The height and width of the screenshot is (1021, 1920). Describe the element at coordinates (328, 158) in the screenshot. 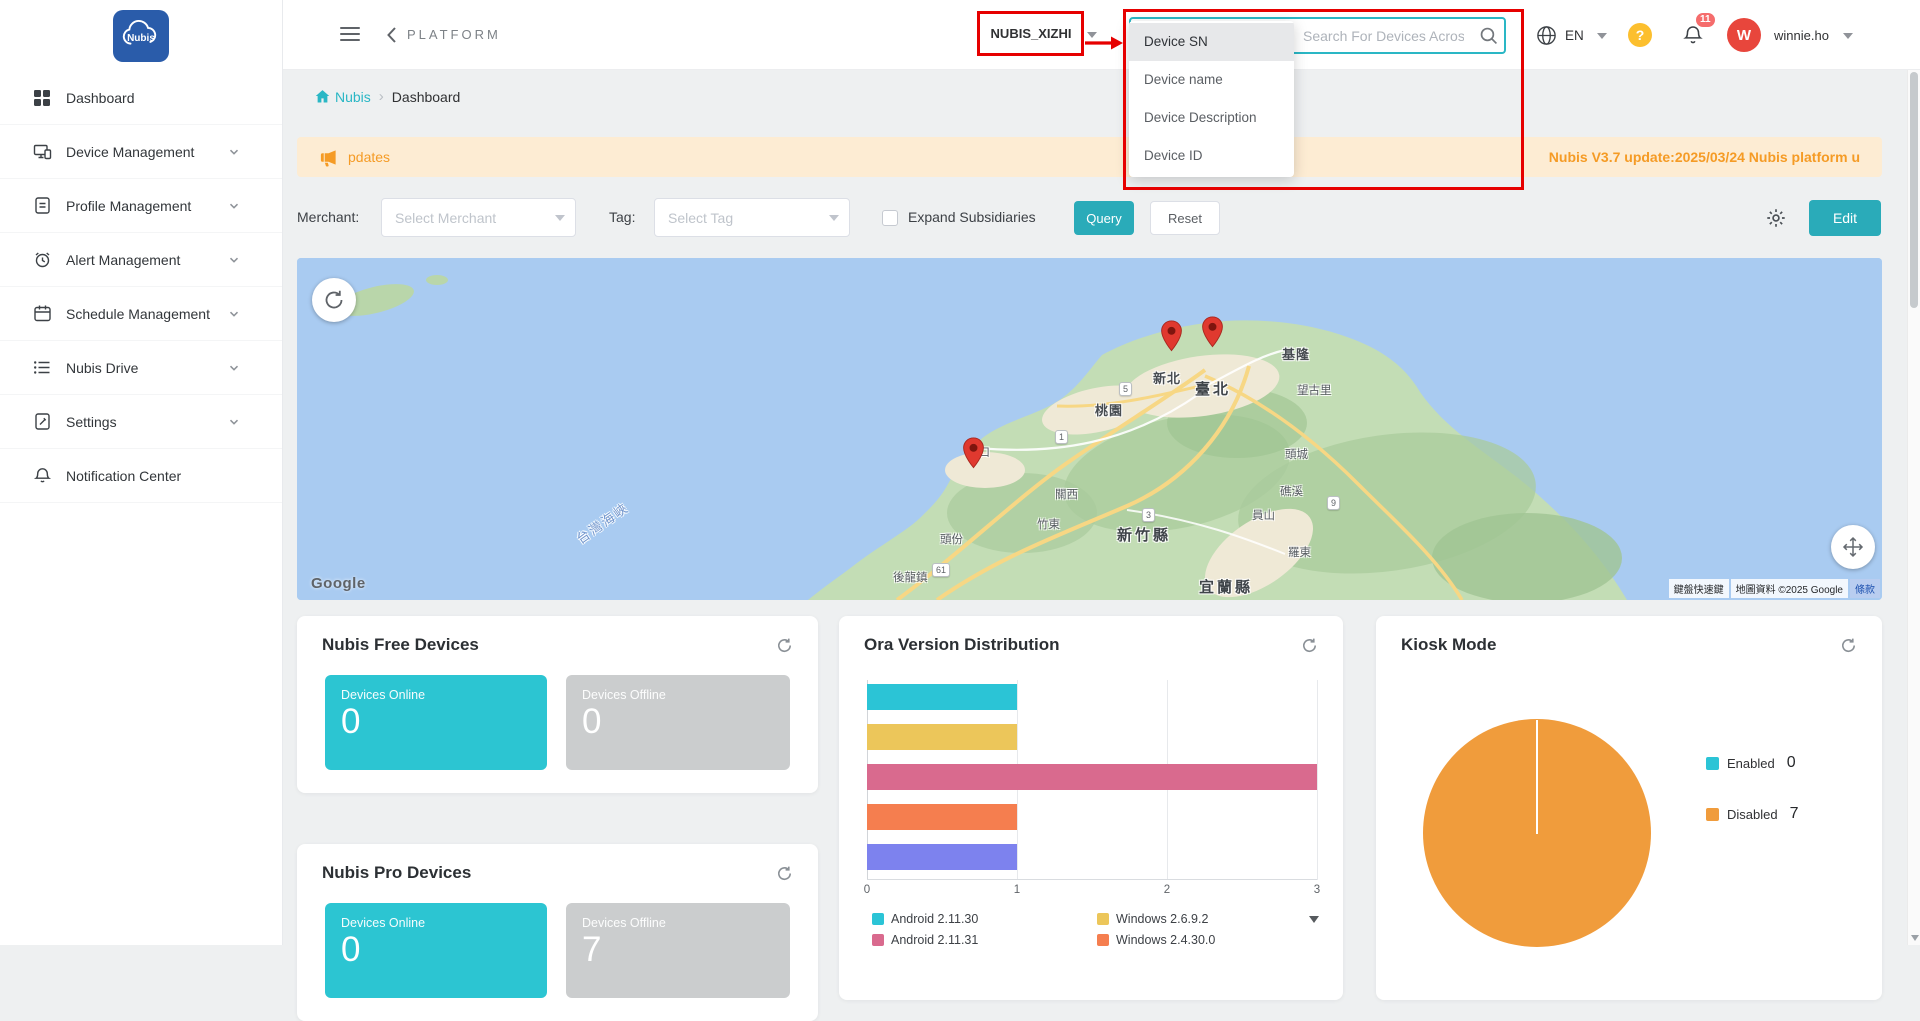

I see `megaphone-icon` at that location.